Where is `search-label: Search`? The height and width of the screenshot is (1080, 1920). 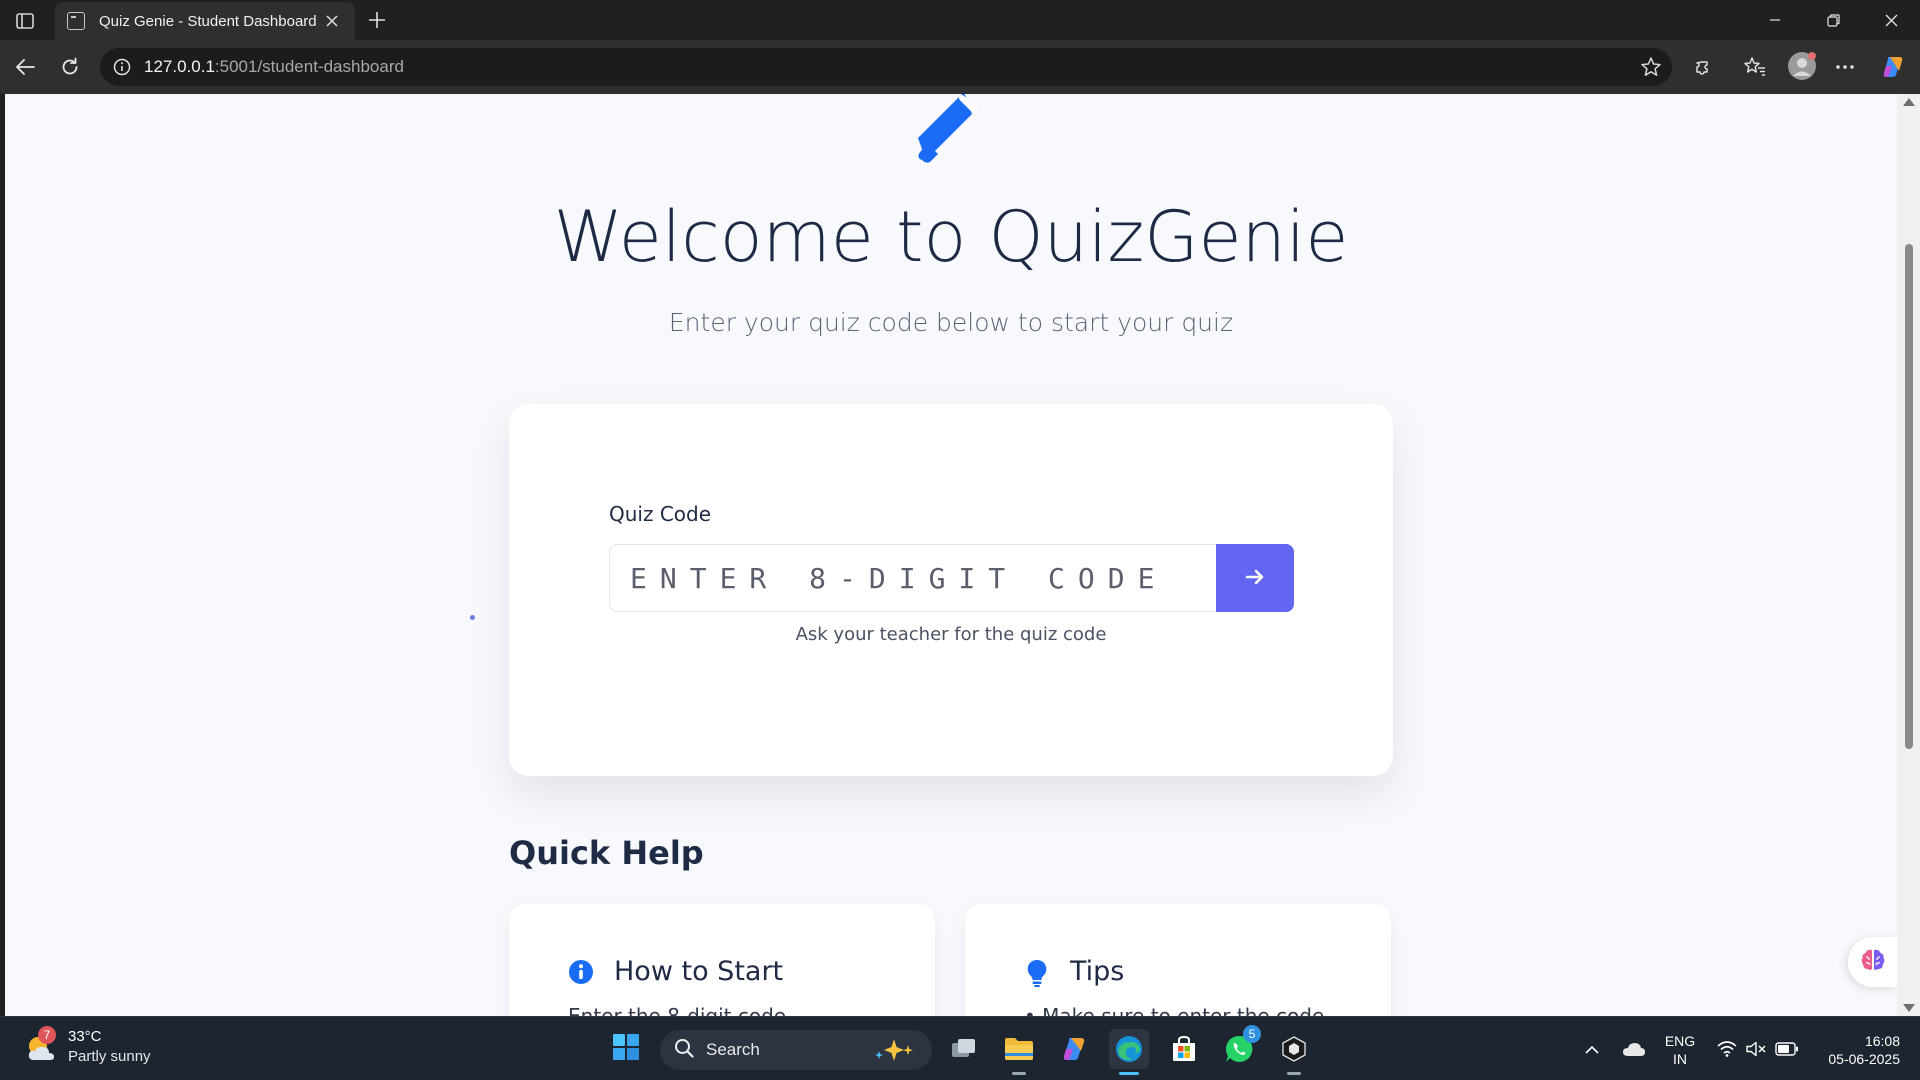
search-label: Search is located at coordinates (733, 1049).